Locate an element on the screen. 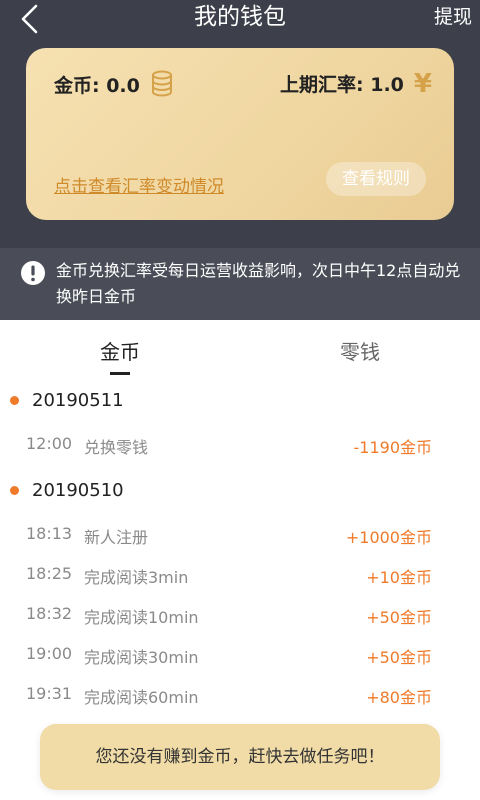  transaction-time: 18:13 is located at coordinates (49, 533).